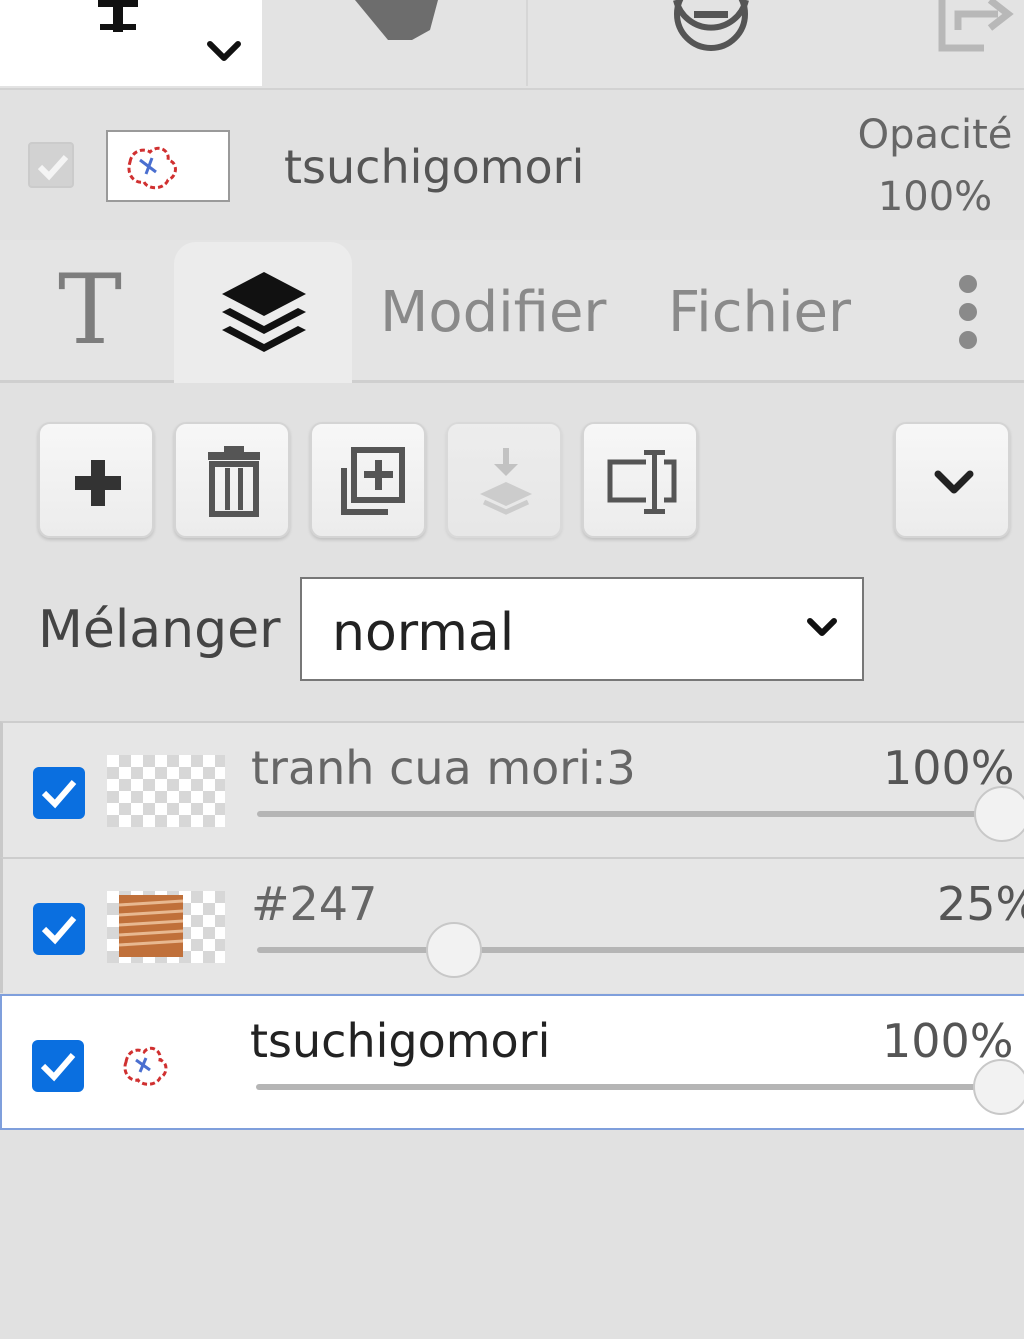 This screenshot has width=1024, height=1339. I want to click on duplicate-icon, so click(373, 481).